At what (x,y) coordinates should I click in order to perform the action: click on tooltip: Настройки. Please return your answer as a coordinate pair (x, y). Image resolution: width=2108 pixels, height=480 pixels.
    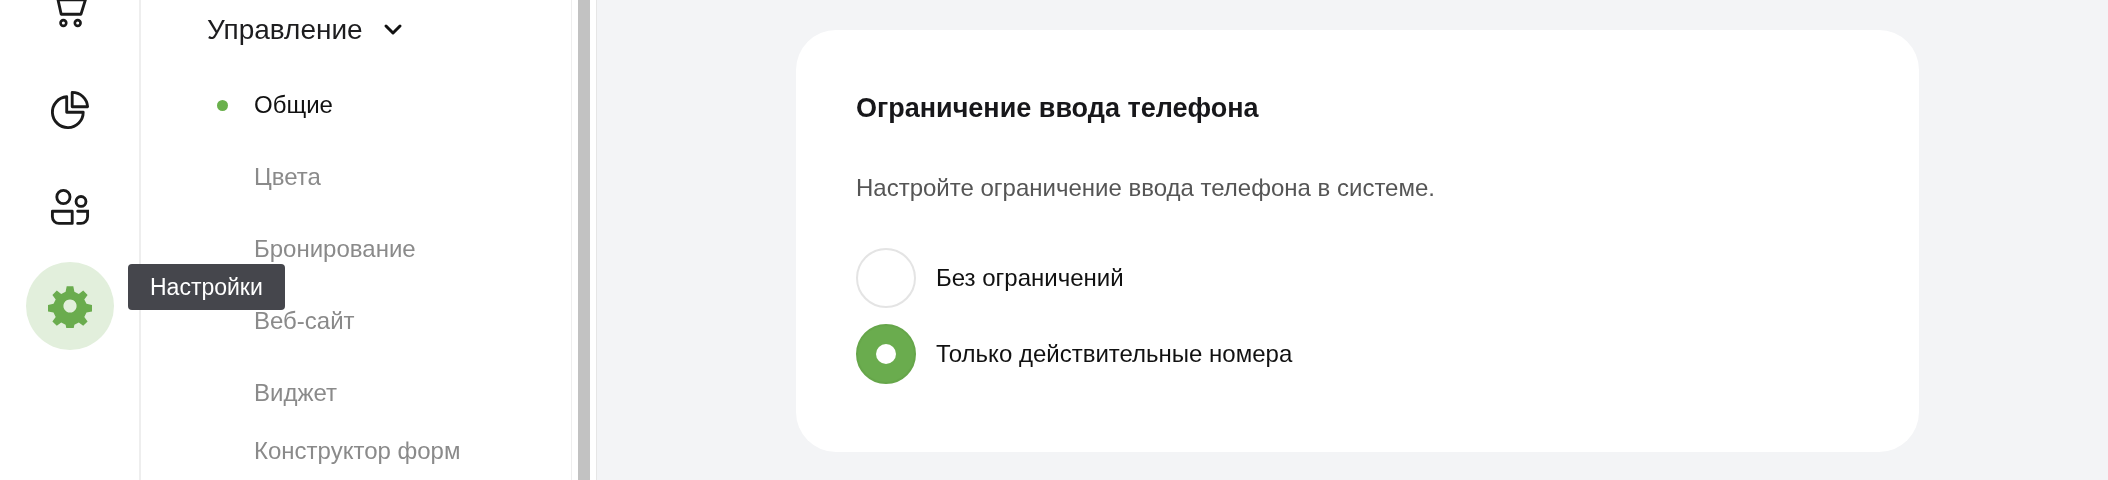
    Looking at the image, I should click on (206, 287).